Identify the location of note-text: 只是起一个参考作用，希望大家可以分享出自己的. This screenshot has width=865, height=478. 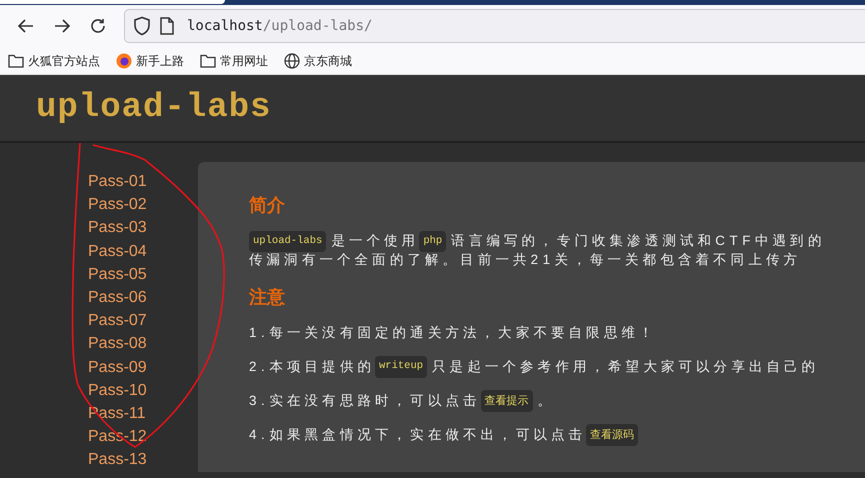
(626, 367).